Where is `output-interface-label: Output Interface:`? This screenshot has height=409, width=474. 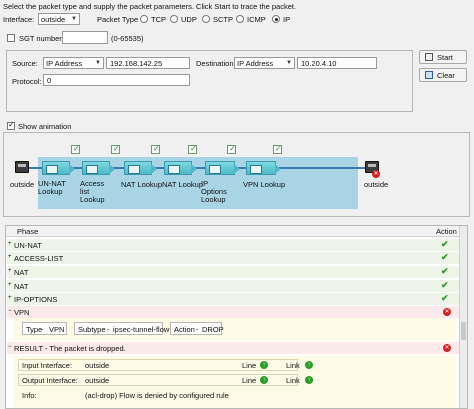
output-interface-label: Output Interface: is located at coordinates (50, 380).